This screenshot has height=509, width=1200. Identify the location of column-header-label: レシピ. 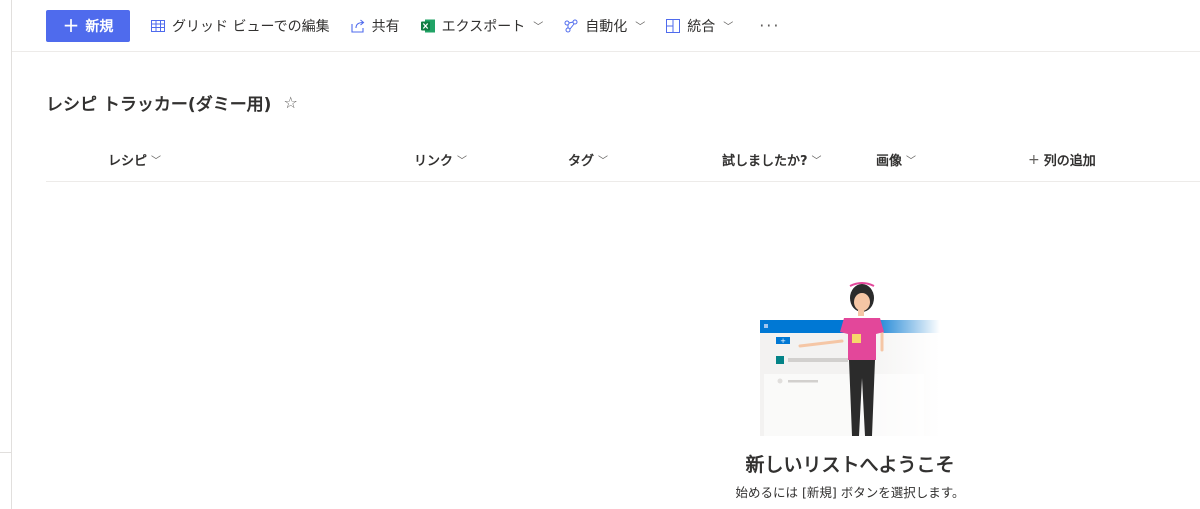
(128, 161).